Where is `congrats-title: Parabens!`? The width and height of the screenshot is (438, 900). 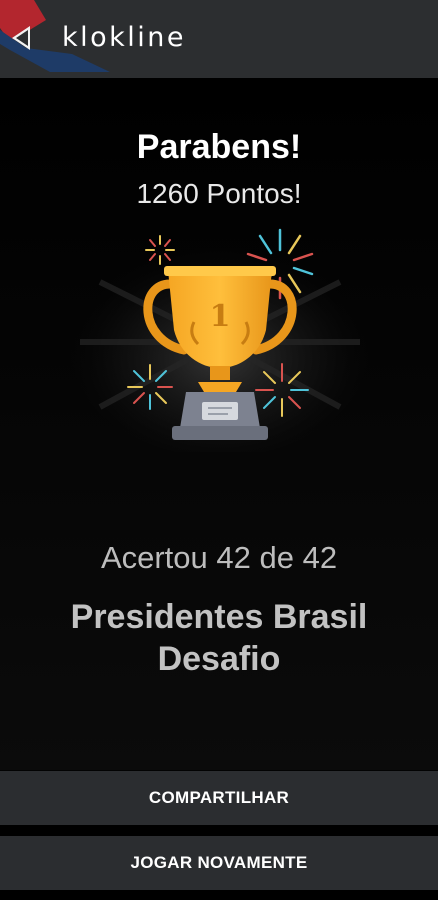
congrats-title: Parabens! is located at coordinates (219, 147).